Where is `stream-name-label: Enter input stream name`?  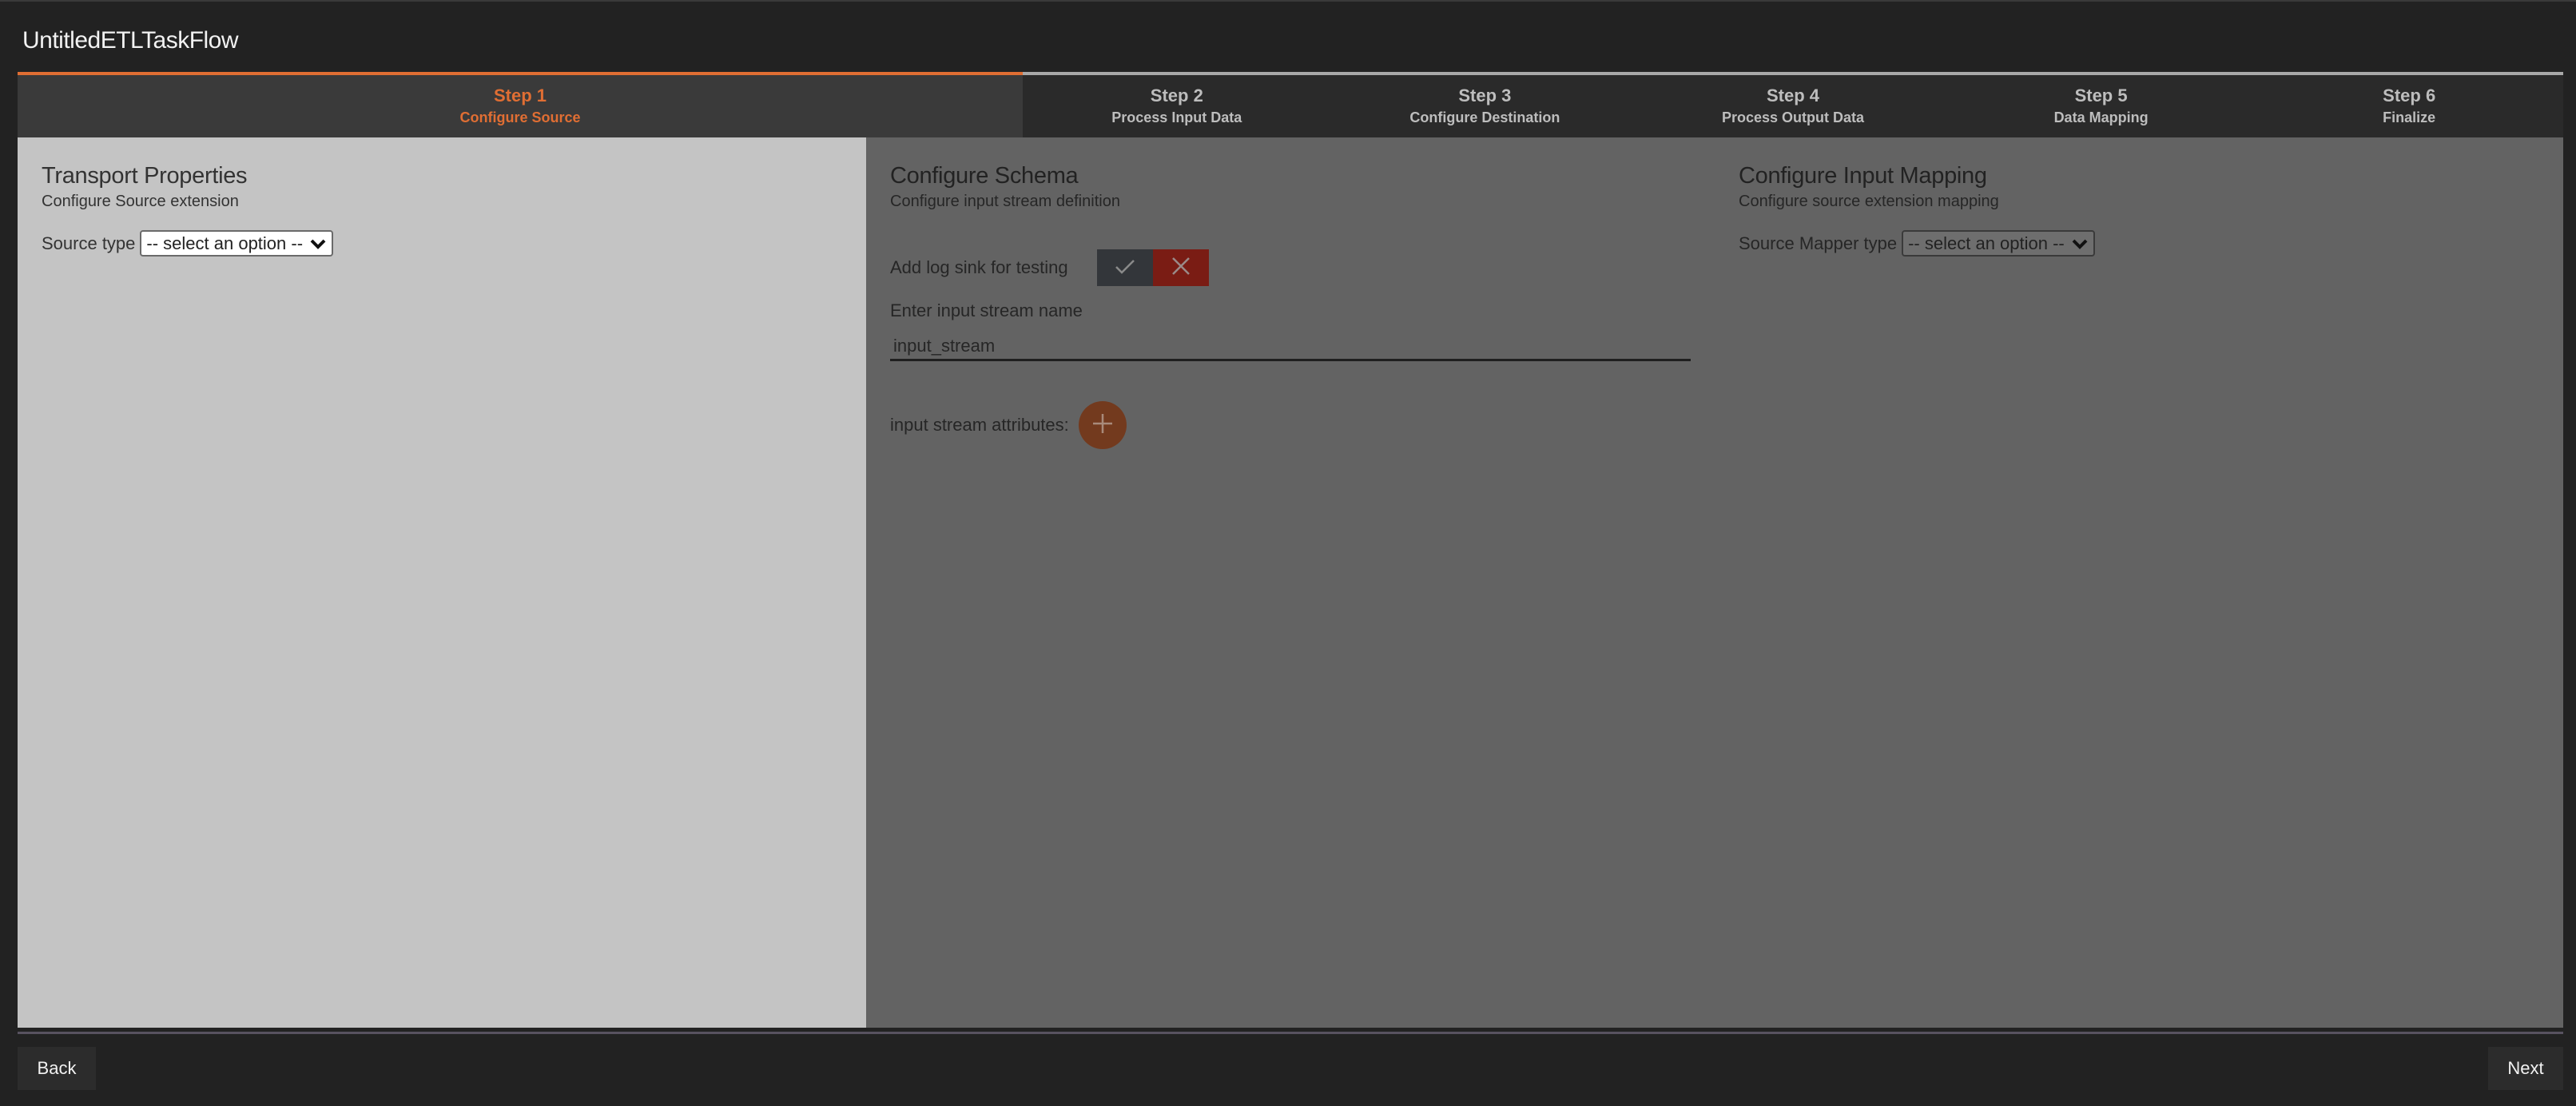 stream-name-label: Enter input stream name is located at coordinates (986, 310).